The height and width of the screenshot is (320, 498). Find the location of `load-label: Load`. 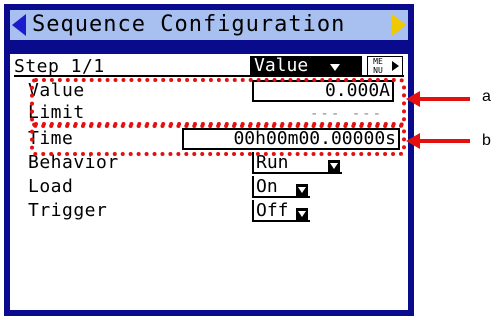

load-label: Load is located at coordinates (51, 186).